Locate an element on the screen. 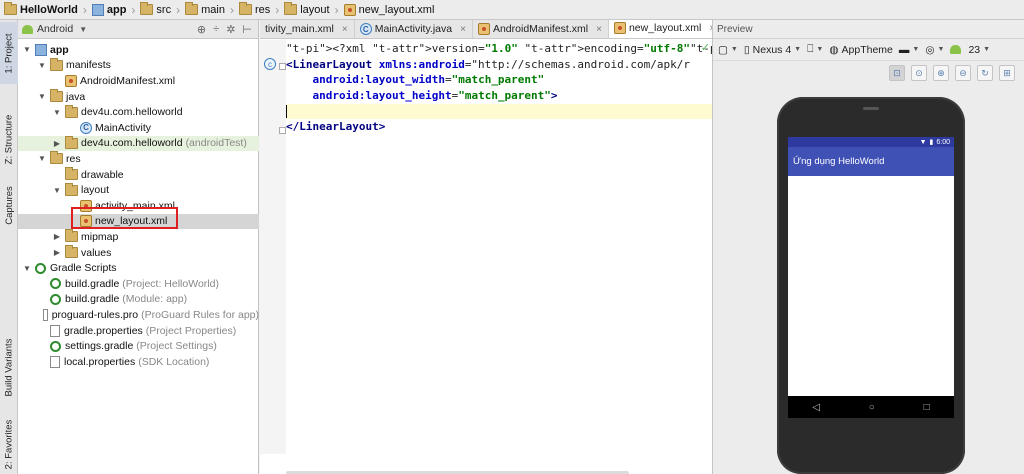 The height and width of the screenshot is (474, 1024). code-line: android:layout_height="match_parent"> is located at coordinates (499, 96).